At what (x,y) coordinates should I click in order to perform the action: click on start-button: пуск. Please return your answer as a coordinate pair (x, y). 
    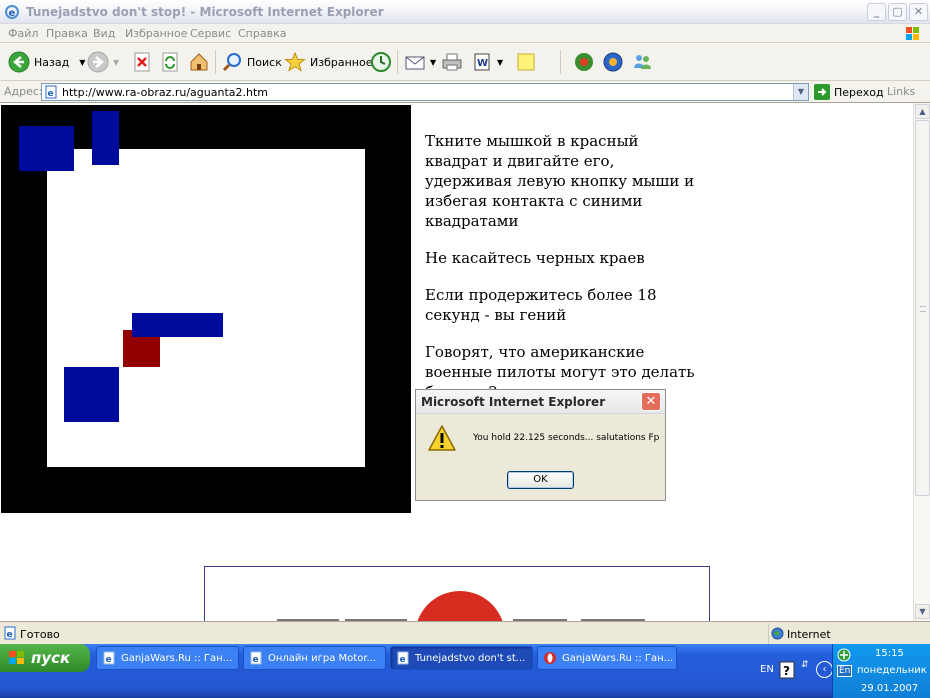
    Looking at the image, I should click on (45, 658).